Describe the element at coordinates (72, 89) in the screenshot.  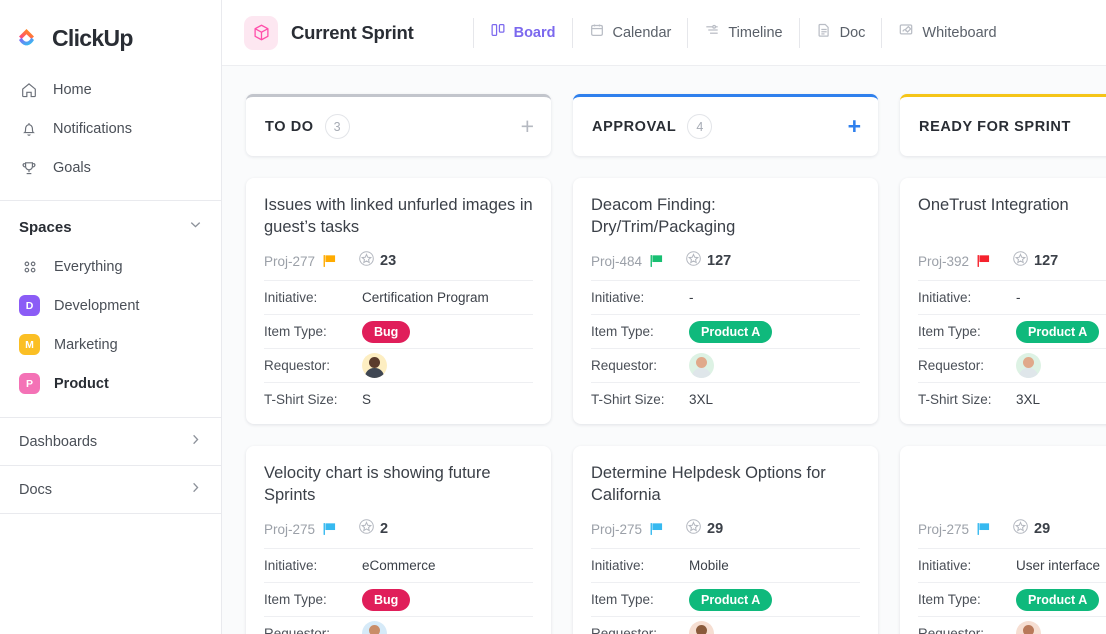
I see `sidebar-item-label: Home` at that location.